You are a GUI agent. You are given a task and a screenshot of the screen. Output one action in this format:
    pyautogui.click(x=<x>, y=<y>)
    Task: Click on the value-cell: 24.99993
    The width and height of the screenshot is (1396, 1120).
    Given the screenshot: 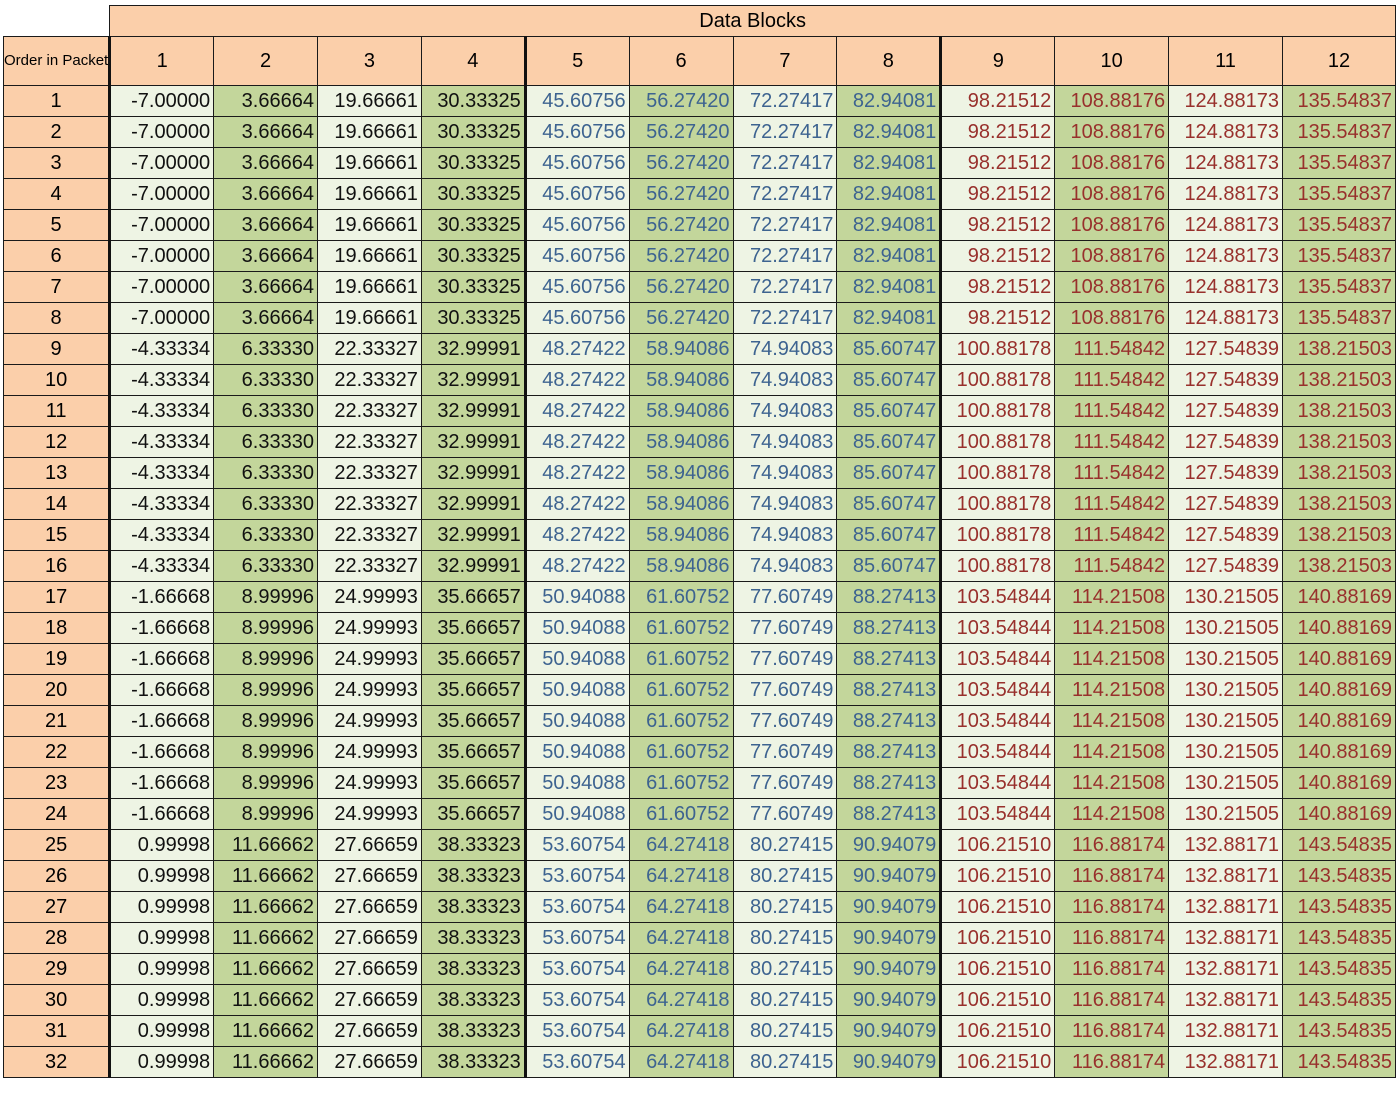 What is the action you would take?
    pyautogui.click(x=369, y=597)
    